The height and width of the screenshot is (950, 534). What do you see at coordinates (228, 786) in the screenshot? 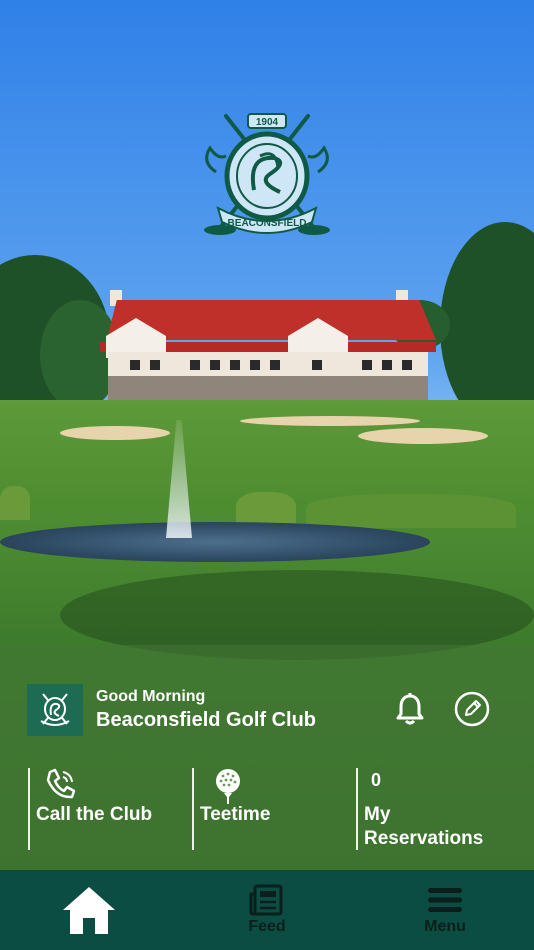
I see `golf-ball-icon` at bounding box center [228, 786].